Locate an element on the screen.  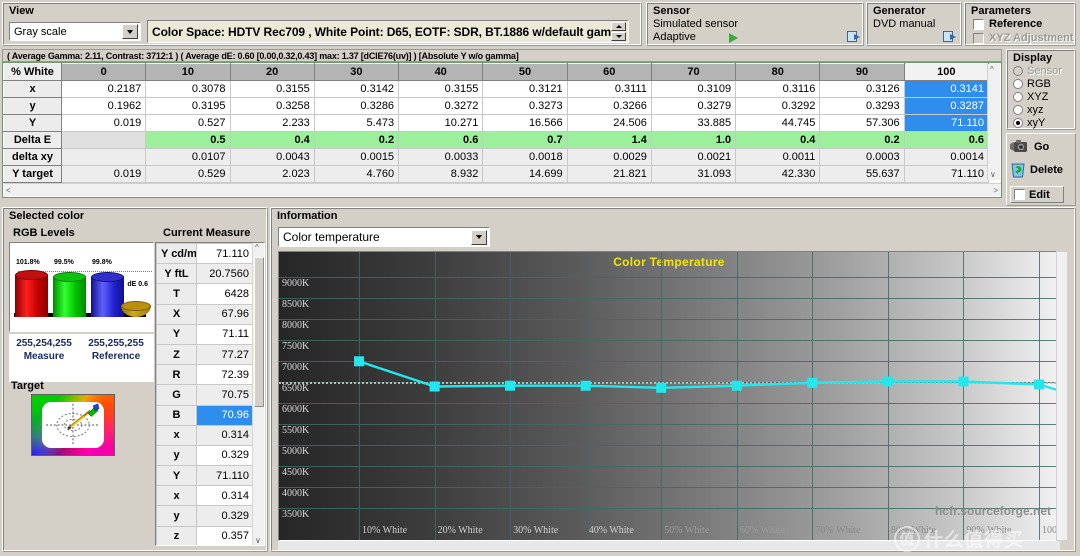
table-cell: 0.3293 is located at coordinates (862, 106).